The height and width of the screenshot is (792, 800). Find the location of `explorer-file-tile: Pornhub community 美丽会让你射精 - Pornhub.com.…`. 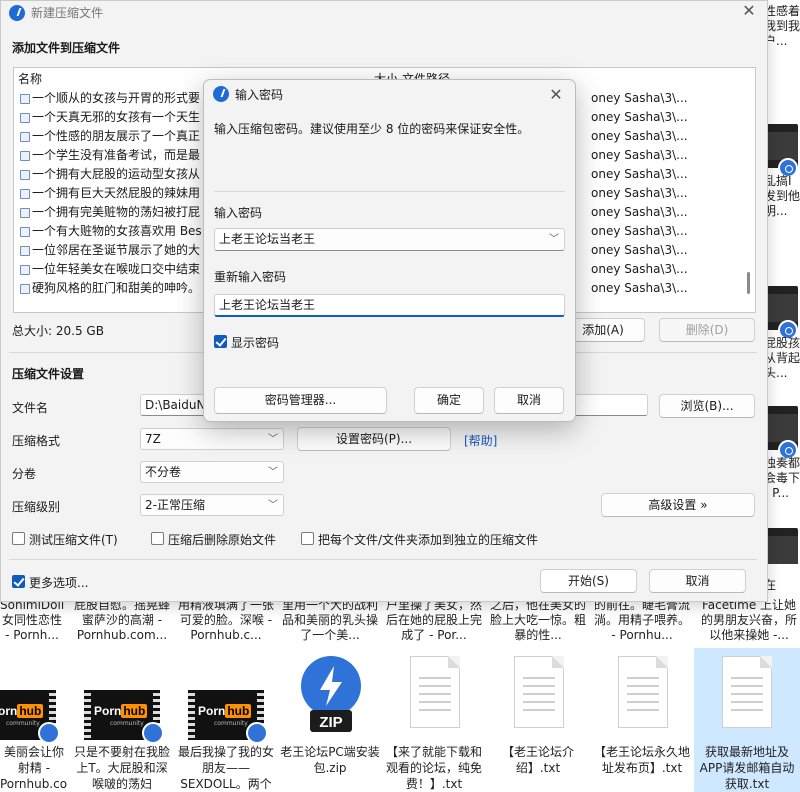

explorer-file-tile: Pornhub community 美丽会让你射精 - Pornhub.com.… is located at coordinates (35, 720).